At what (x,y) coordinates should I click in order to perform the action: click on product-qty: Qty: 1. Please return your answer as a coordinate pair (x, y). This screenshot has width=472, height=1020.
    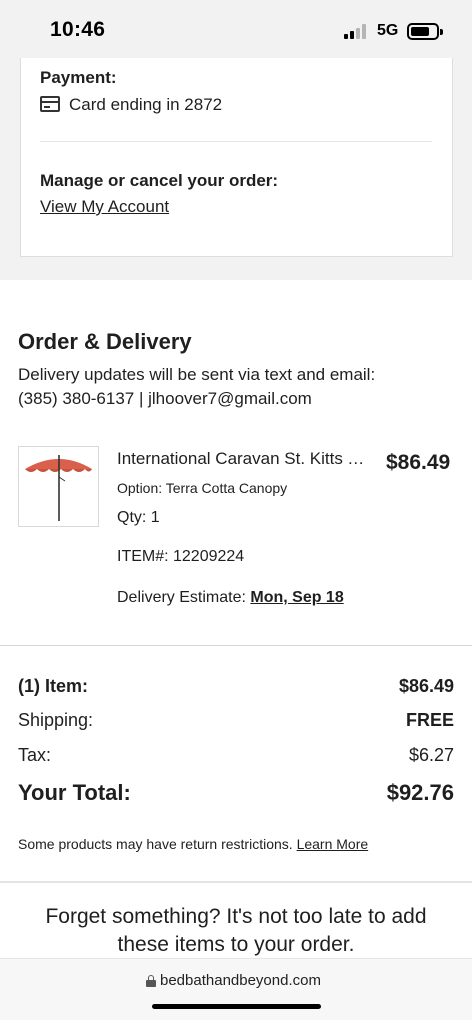
    Looking at the image, I should click on (138, 517).